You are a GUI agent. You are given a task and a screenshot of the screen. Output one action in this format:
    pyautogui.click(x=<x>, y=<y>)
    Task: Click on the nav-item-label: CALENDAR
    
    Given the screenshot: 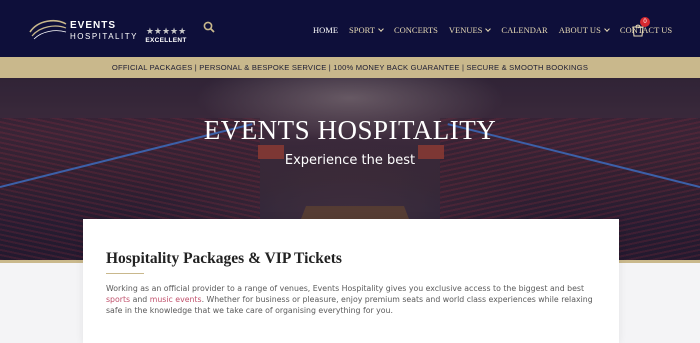 What is the action you would take?
    pyautogui.click(x=524, y=30)
    